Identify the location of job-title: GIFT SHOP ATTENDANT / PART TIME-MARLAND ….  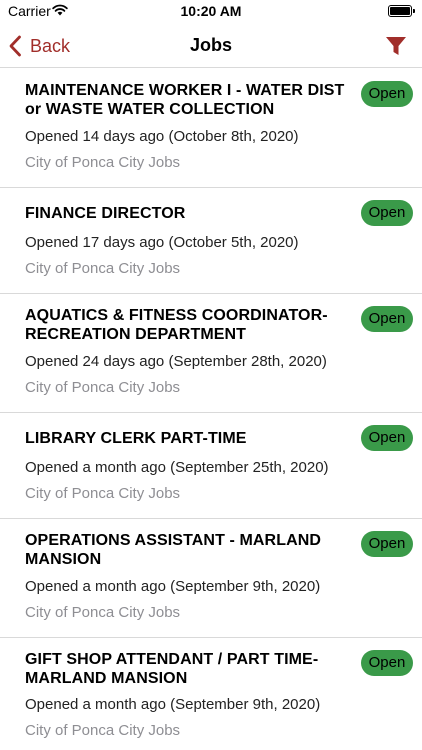
(172, 669).